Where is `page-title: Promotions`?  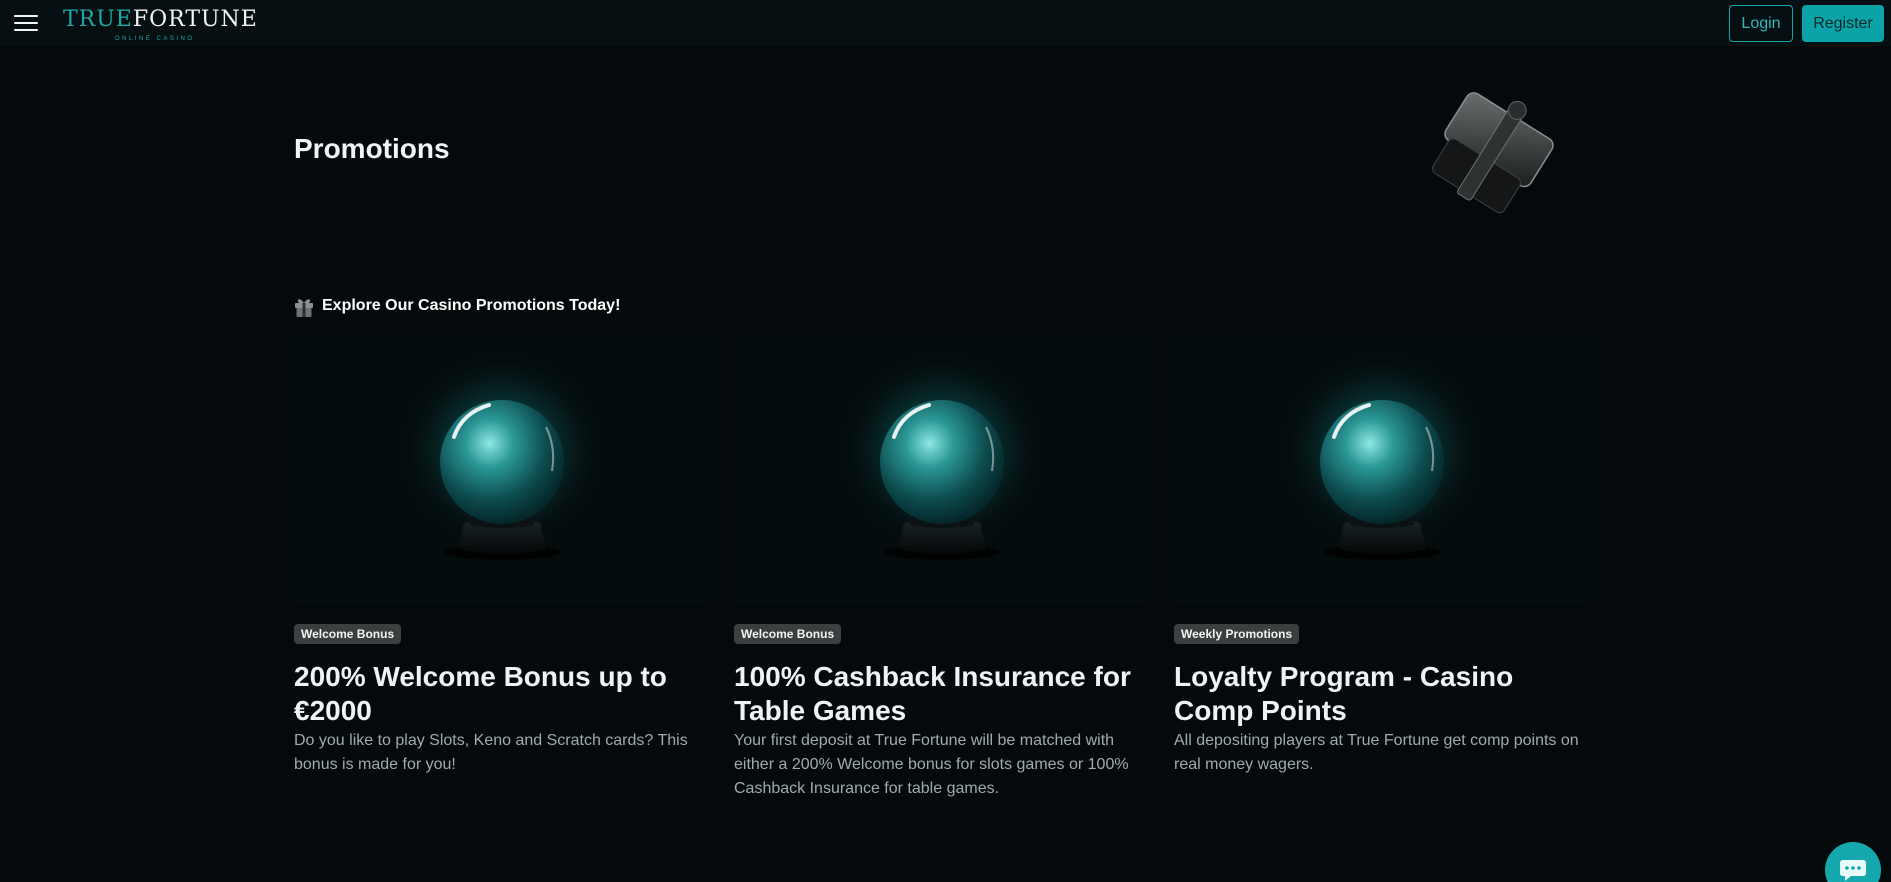 page-title: Promotions is located at coordinates (372, 148).